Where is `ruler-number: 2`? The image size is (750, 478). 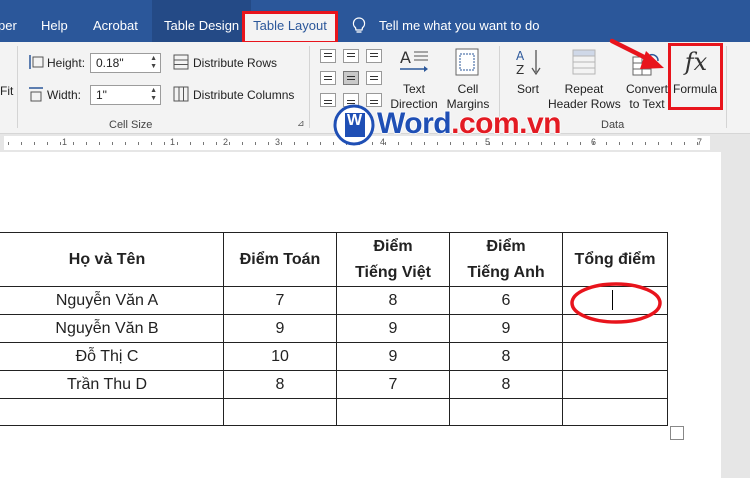
ruler-number: 2 is located at coordinates (226, 142).